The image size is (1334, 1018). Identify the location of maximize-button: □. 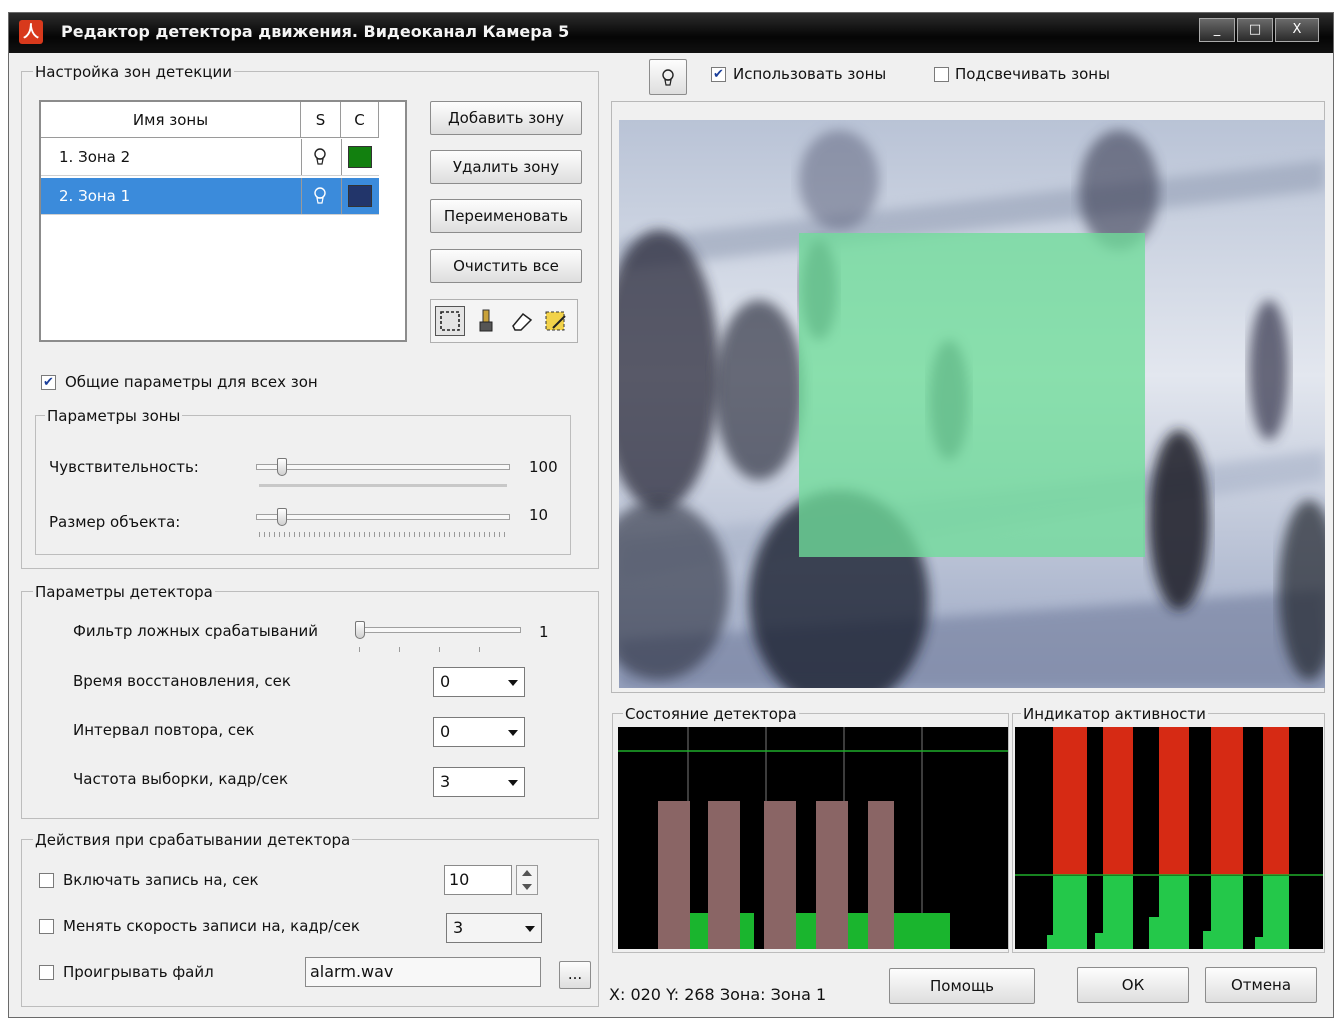
(1255, 30).